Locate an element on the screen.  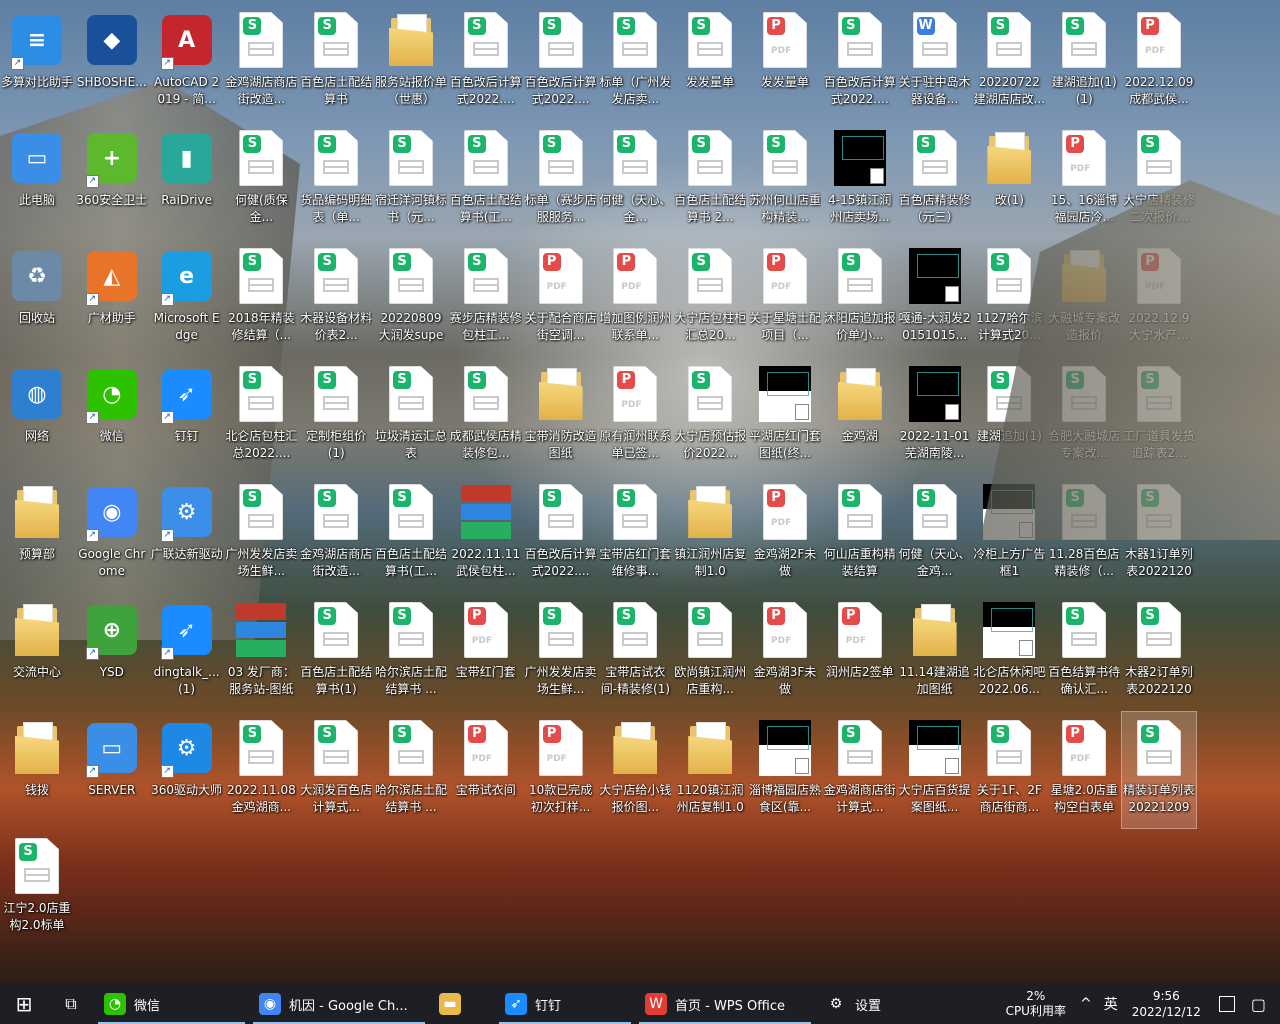
desktop-icon-10: P PDF 发发量单 is located at coordinates (785, 62).